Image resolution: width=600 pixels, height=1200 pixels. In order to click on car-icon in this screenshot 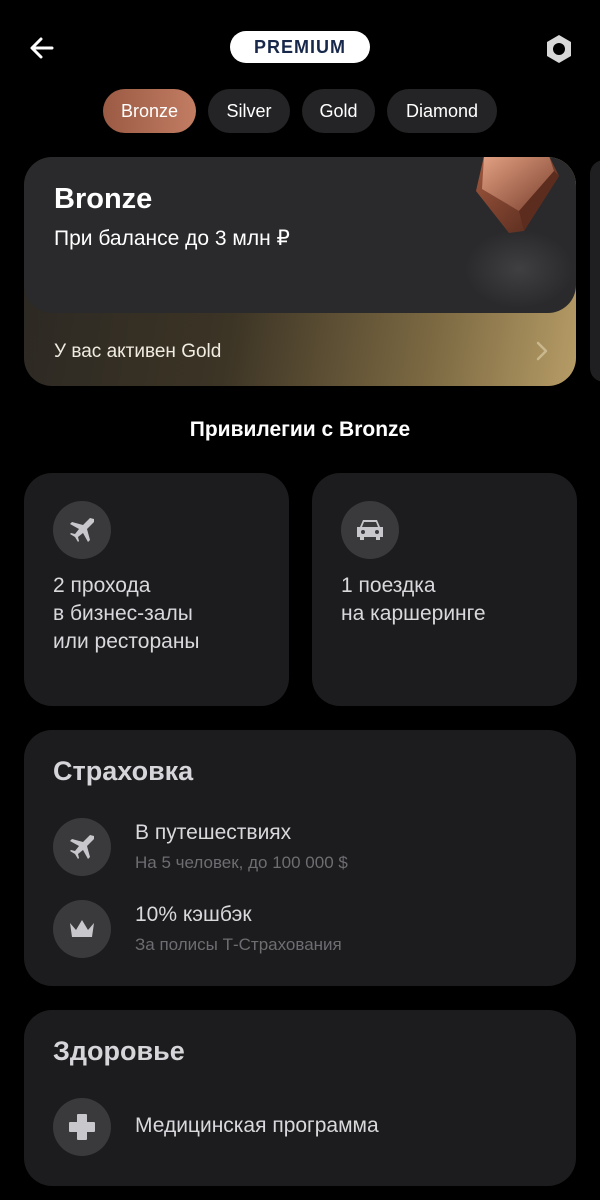, I will do `click(370, 530)`.